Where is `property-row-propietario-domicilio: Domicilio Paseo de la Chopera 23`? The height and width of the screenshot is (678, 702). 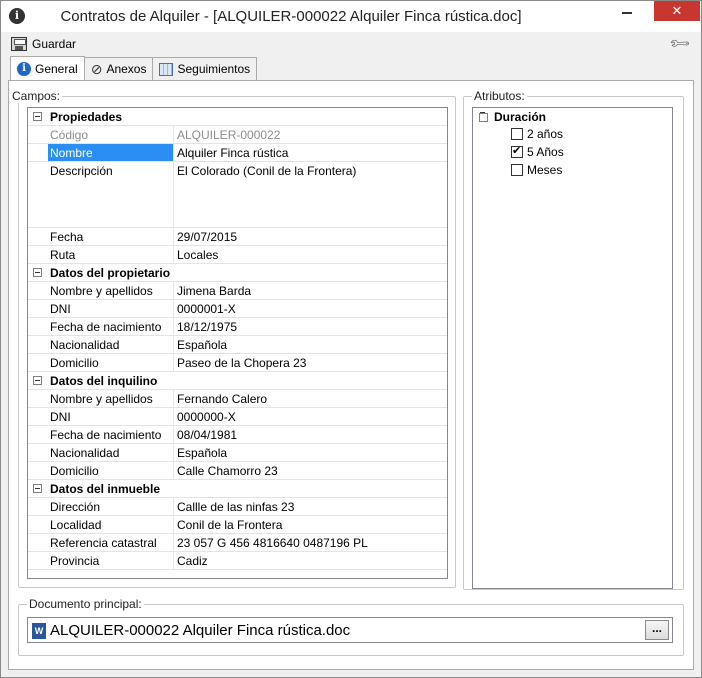
property-row-propietario-domicilio: Domicilio Paseo de la Chopera 23 is located at coordinates (237, 363).